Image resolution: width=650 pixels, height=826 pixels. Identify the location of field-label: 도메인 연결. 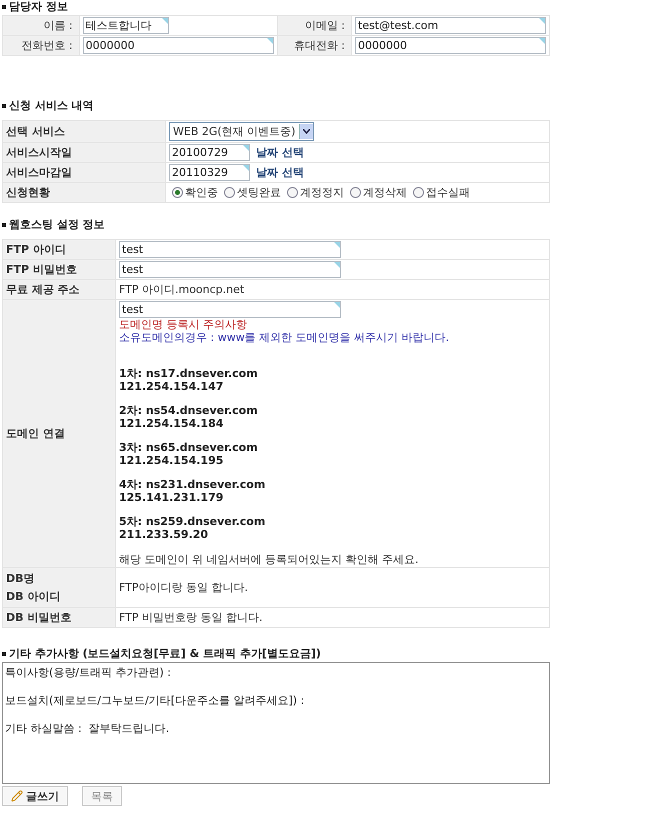
(59, 434).